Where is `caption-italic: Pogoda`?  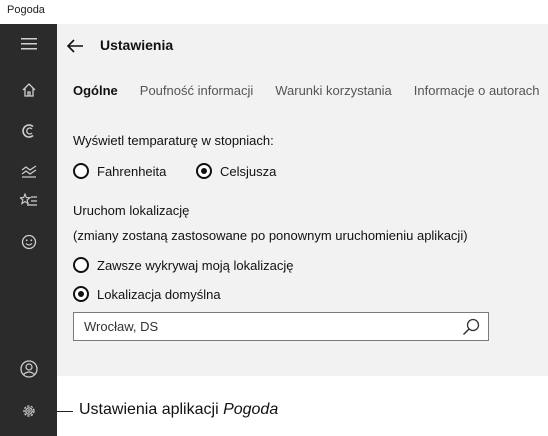
caption-italic: Pogoda is located at coordinates (251, 409).